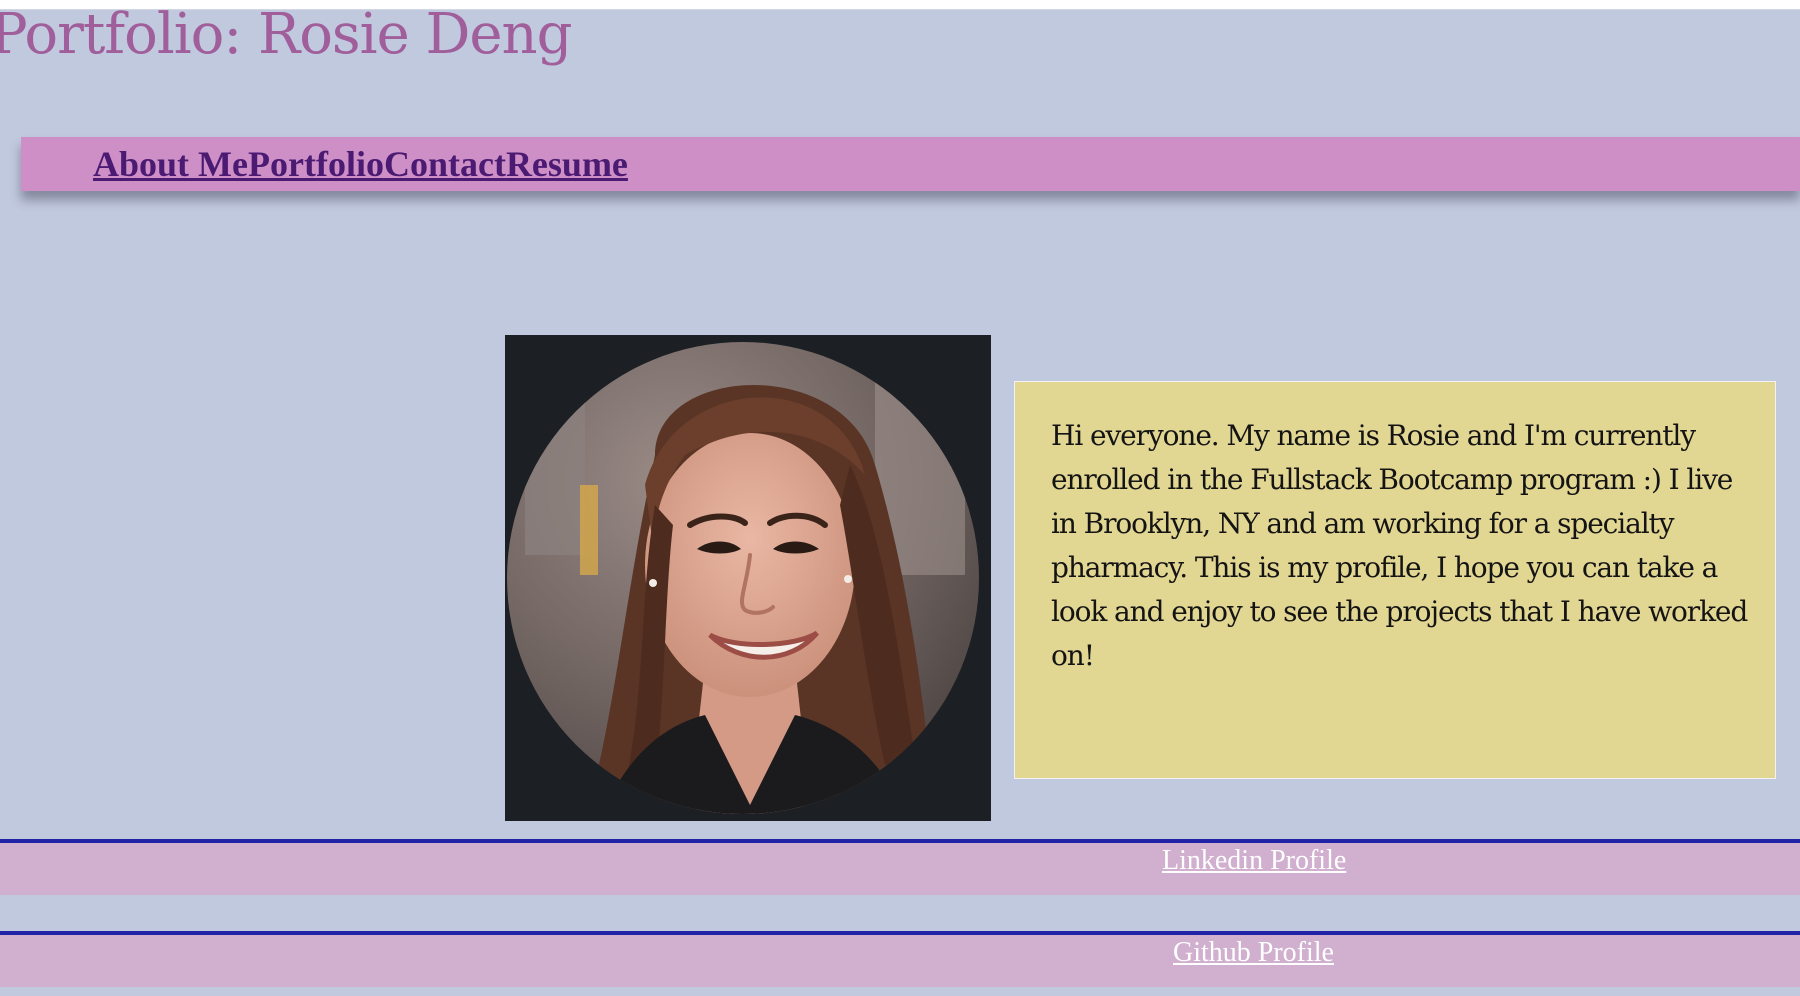 The width and height of the screenshot is (1800, 996). What do you see at coordinates (316, 164) in the screenshot?
I see `nav-link-portfolio: Portfolio` at bounding box center [316, 164].